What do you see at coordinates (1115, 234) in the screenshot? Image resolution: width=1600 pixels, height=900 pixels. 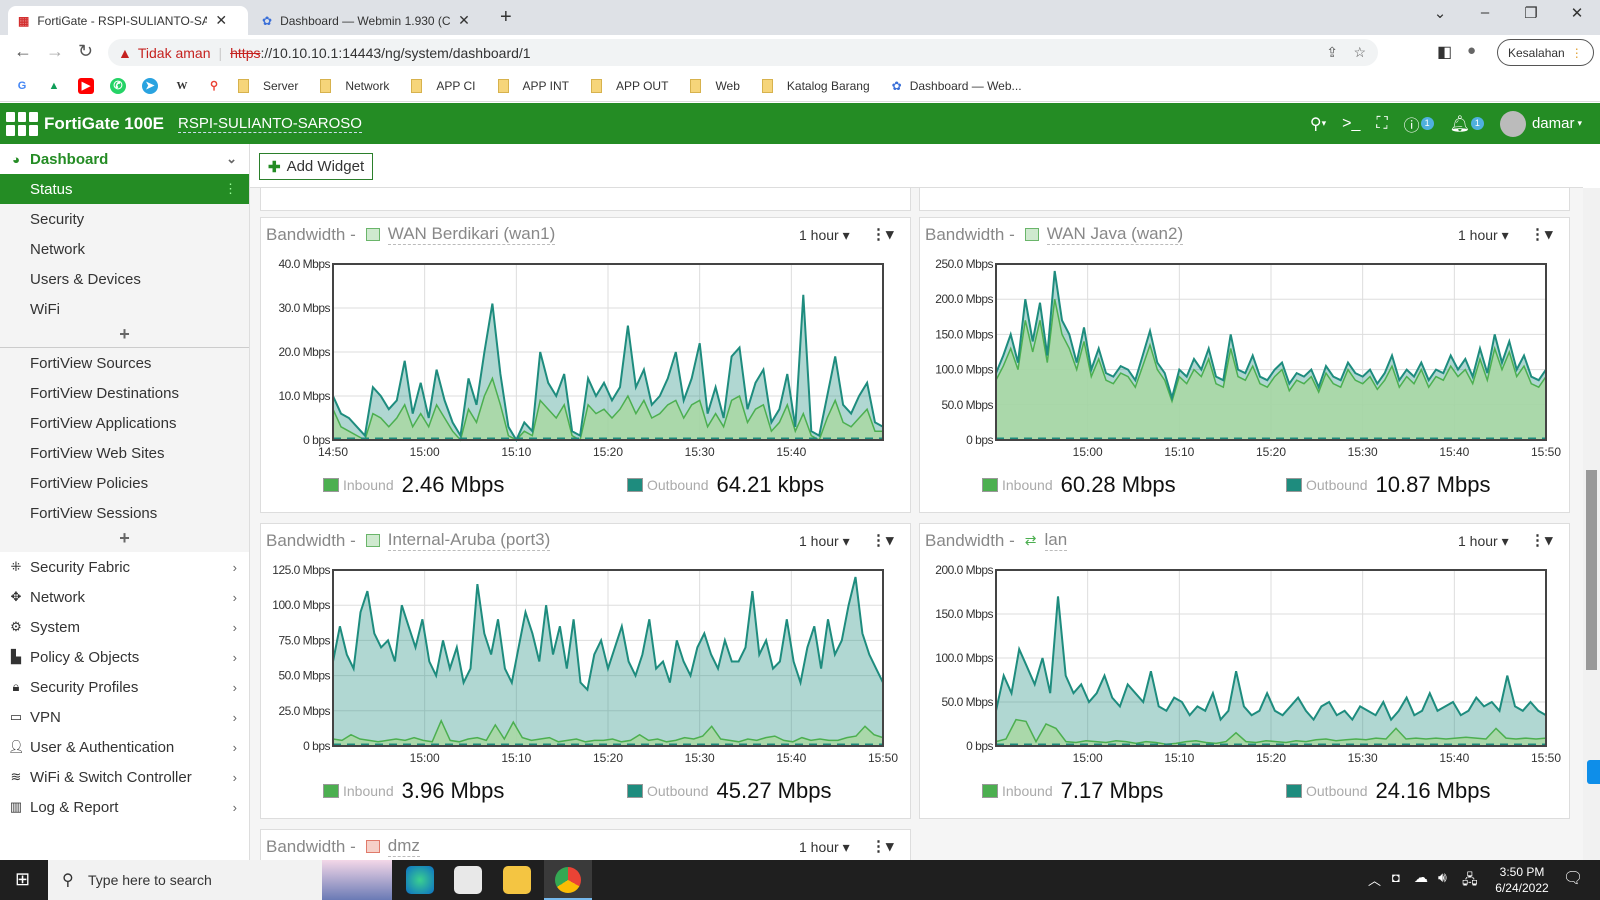 I see `interface-name: WAN Java (wan2)` at bounding box center [1115, 234].